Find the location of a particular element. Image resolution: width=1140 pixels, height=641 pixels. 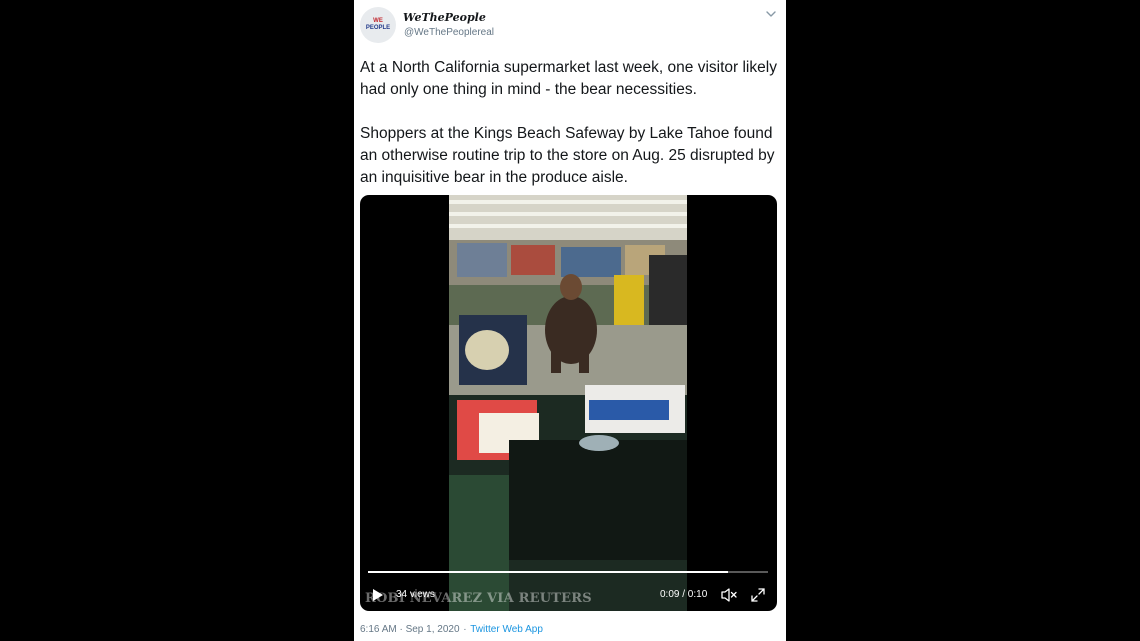

avatar-text-top: WE is located at coordinates (378, 21).